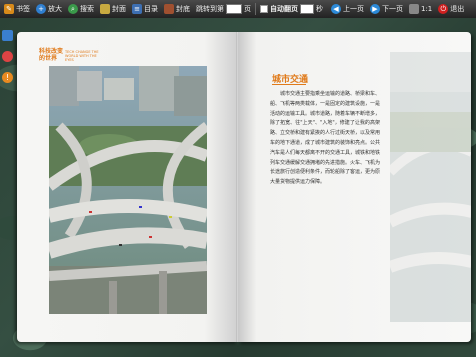 The width and height of the screenshot is (476, 357). Describe the element at coordinates (255, 9) in the screenshot. I see `toolbar-divider` at that location.